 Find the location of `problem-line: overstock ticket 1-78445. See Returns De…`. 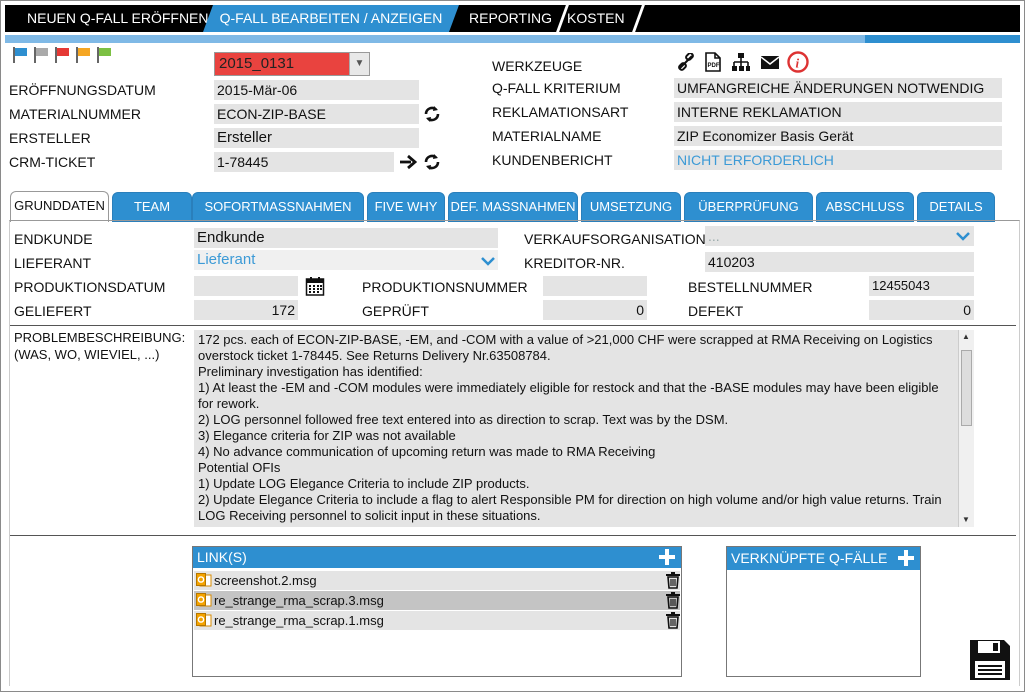

problem-line: overstock ticket 1-78445. See Returns De… is located at coordinates (374, 355).